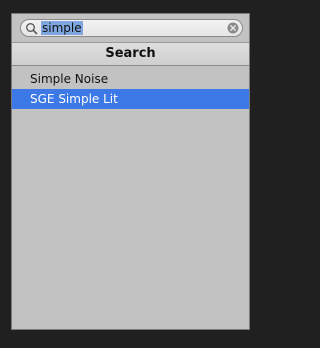 Image resolution: width=320 pixels, height=348 pixels. I want to click on search-row: simple, so click(130, 28).